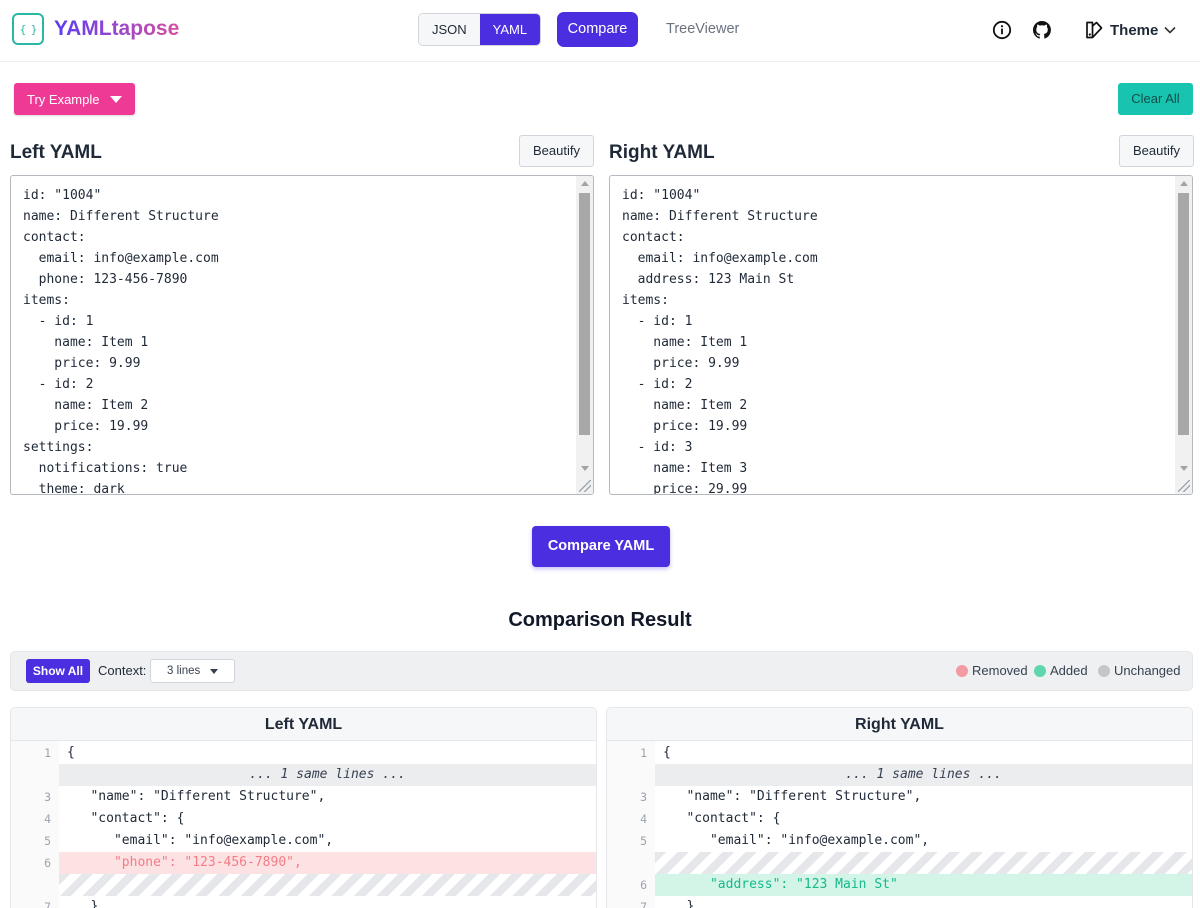 This screenshot has height=908, width=1200. I want to click on context-value: 3 lines, so click(184, 671).